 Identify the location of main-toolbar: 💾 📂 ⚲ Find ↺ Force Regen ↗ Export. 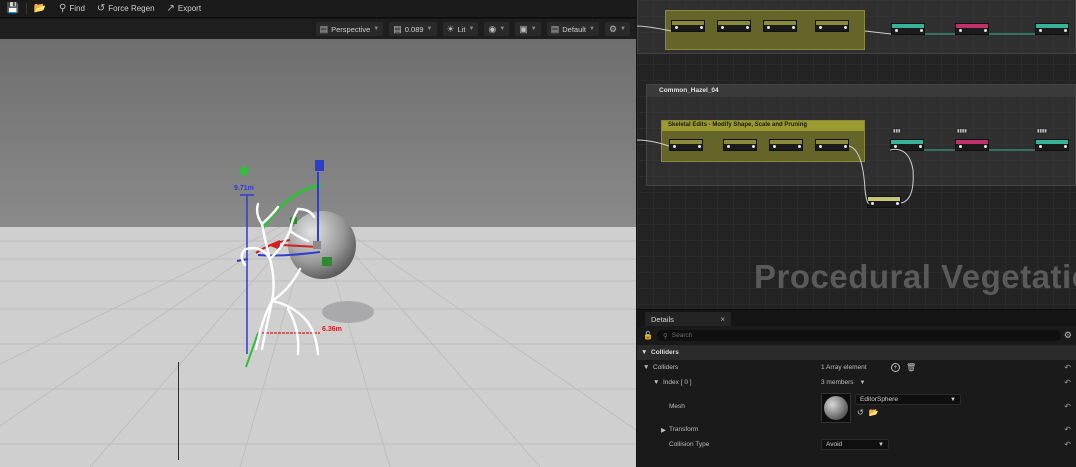
(318, 9).